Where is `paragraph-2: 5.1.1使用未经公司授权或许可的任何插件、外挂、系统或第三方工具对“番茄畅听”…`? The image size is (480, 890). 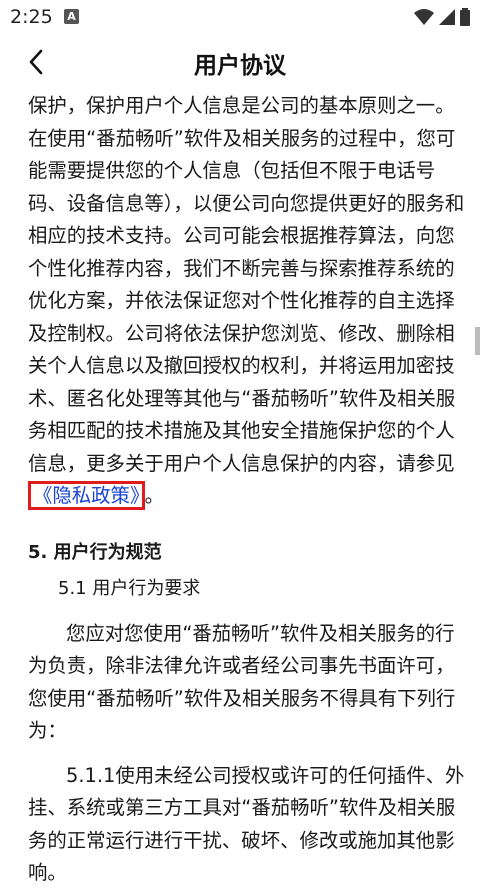 paragraph-2: 5.1.1使用未经公司授权或许可的任何插件、外挂、系统或第三方工具对“番茄畅听”… is located at coordinates (246, 824).